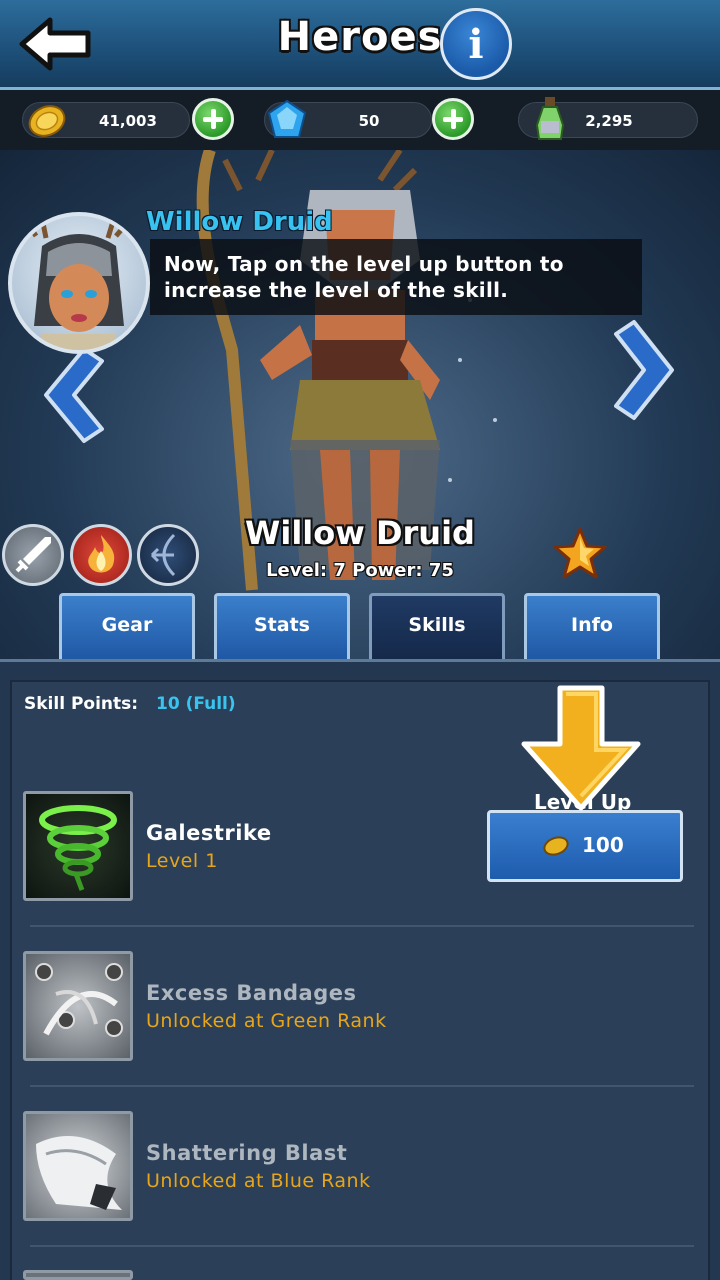  What do you see at coordinates (609, 121) in the screenshot?
I see `potion-value: 2,295` at bounding box center [609, 121].